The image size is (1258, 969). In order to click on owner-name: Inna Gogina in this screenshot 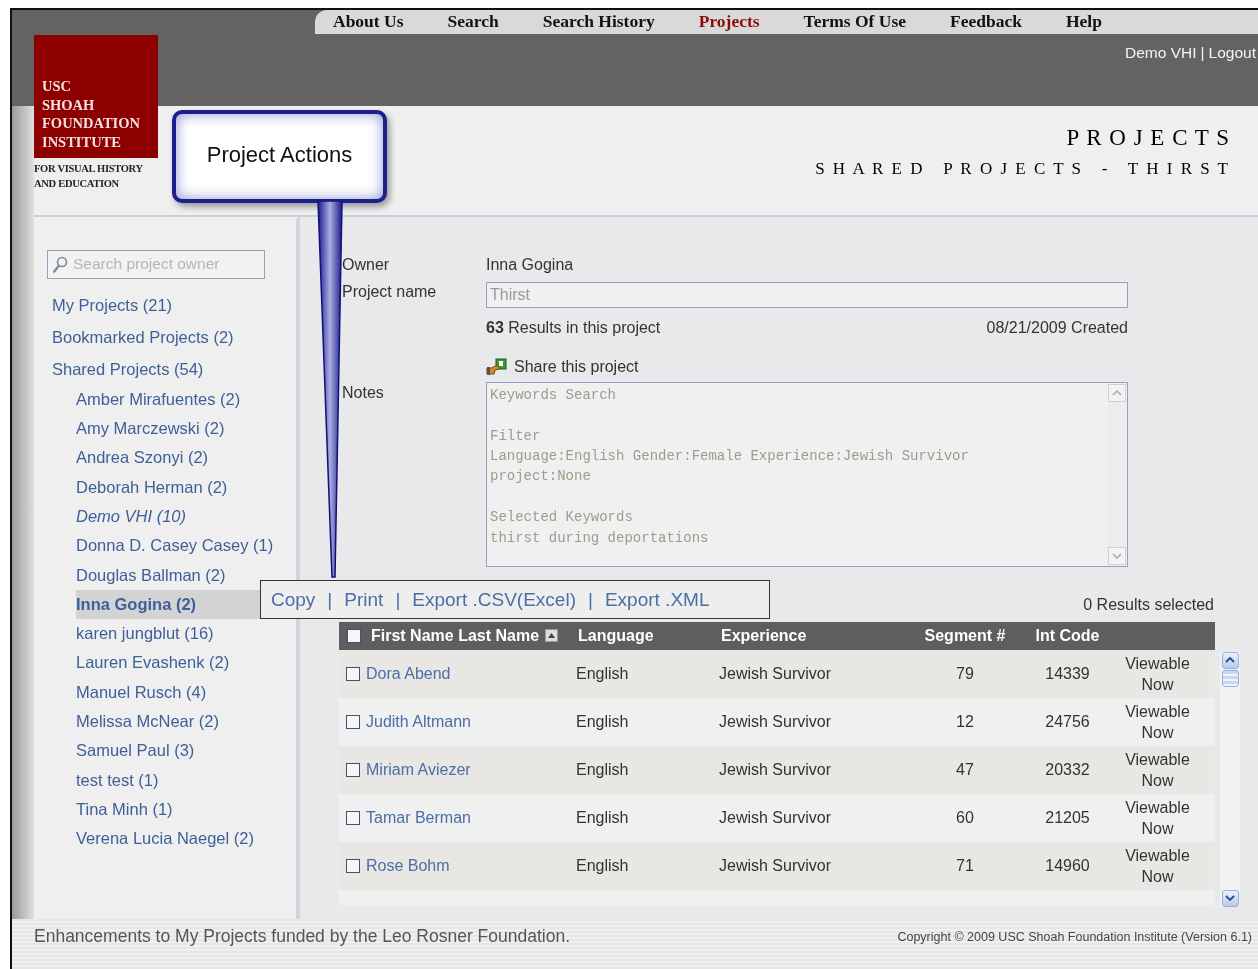, I will do `click(530, 264)`.